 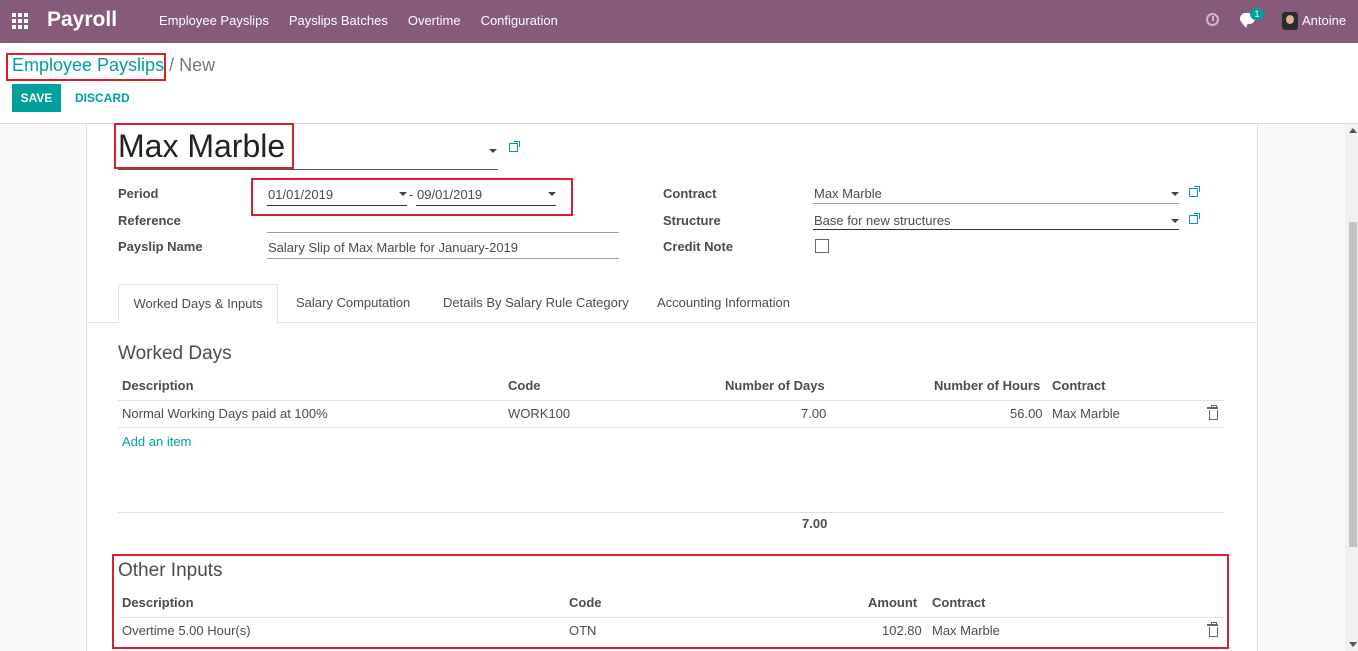 What do you see at coordinates (892, 602) in the screenshot?
I see `other-inputs-col-amount: Amount` at bounding box center [892, 602].